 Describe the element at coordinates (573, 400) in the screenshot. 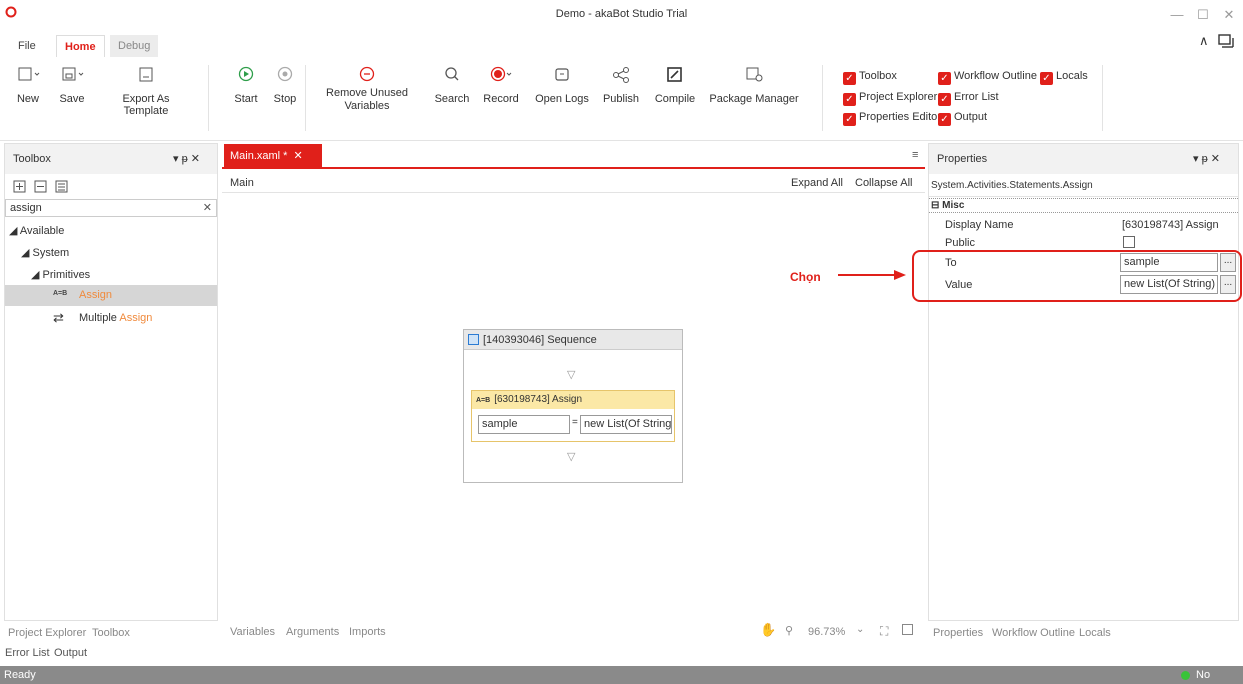

I see `assign-activity-header: A=B [630198743] Assign` at that location.